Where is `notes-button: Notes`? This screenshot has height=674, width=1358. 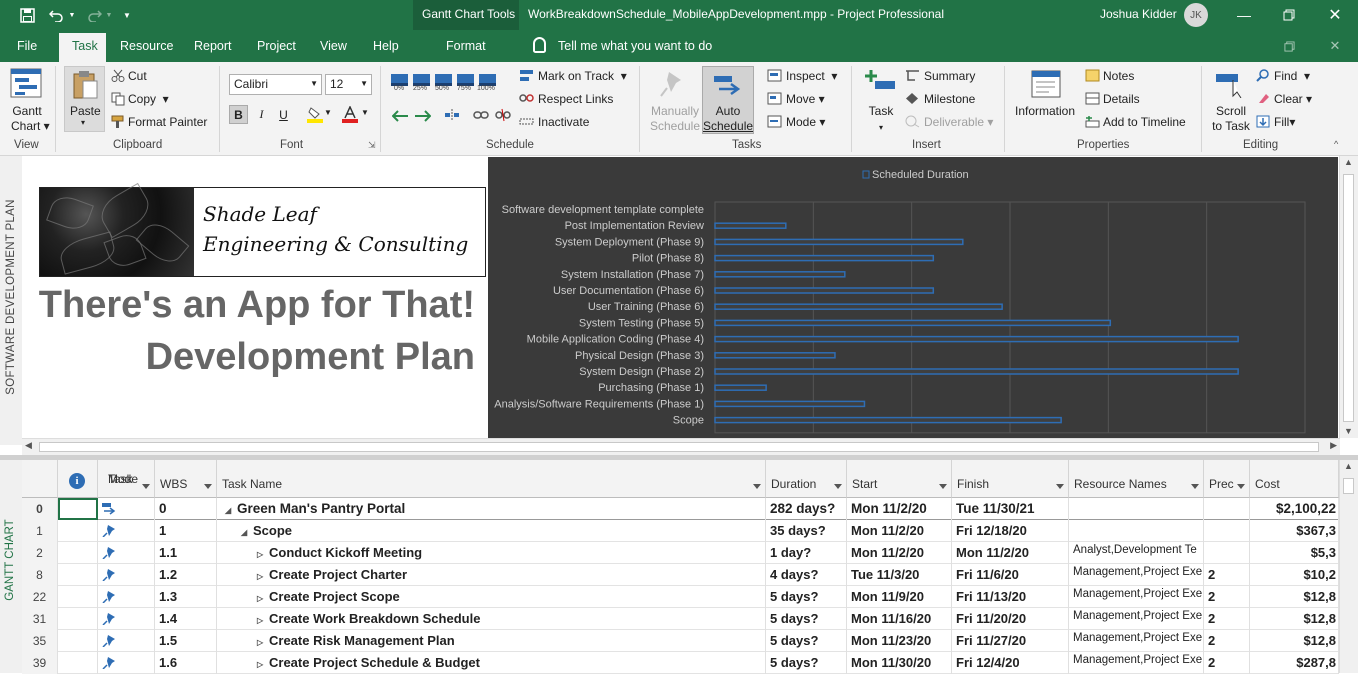
notes-button: Notes is located at coordinates (1118, 76).